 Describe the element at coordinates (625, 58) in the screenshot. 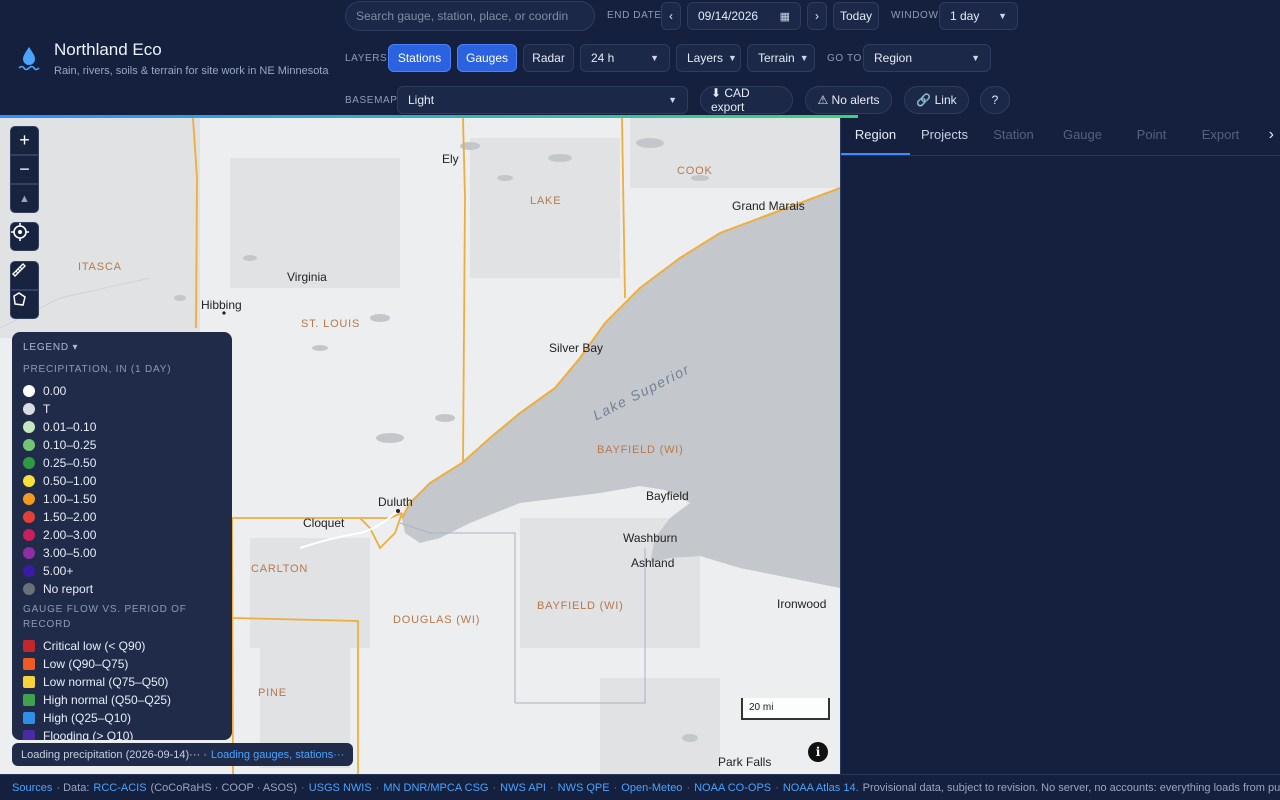

I see `period-select: 24 h ▼` at that location.